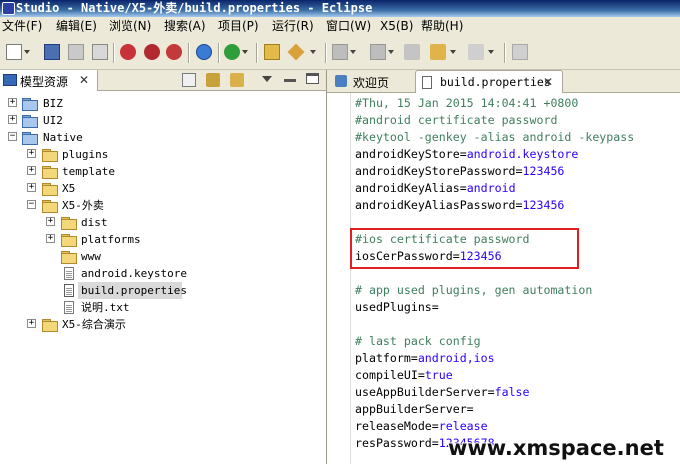 This screenshot has width=680, height=464. What do you see at coordinates (414, 409) in the screenshot?
I see `code-line: appBuilderServer=` at bounding box center [414, 409].